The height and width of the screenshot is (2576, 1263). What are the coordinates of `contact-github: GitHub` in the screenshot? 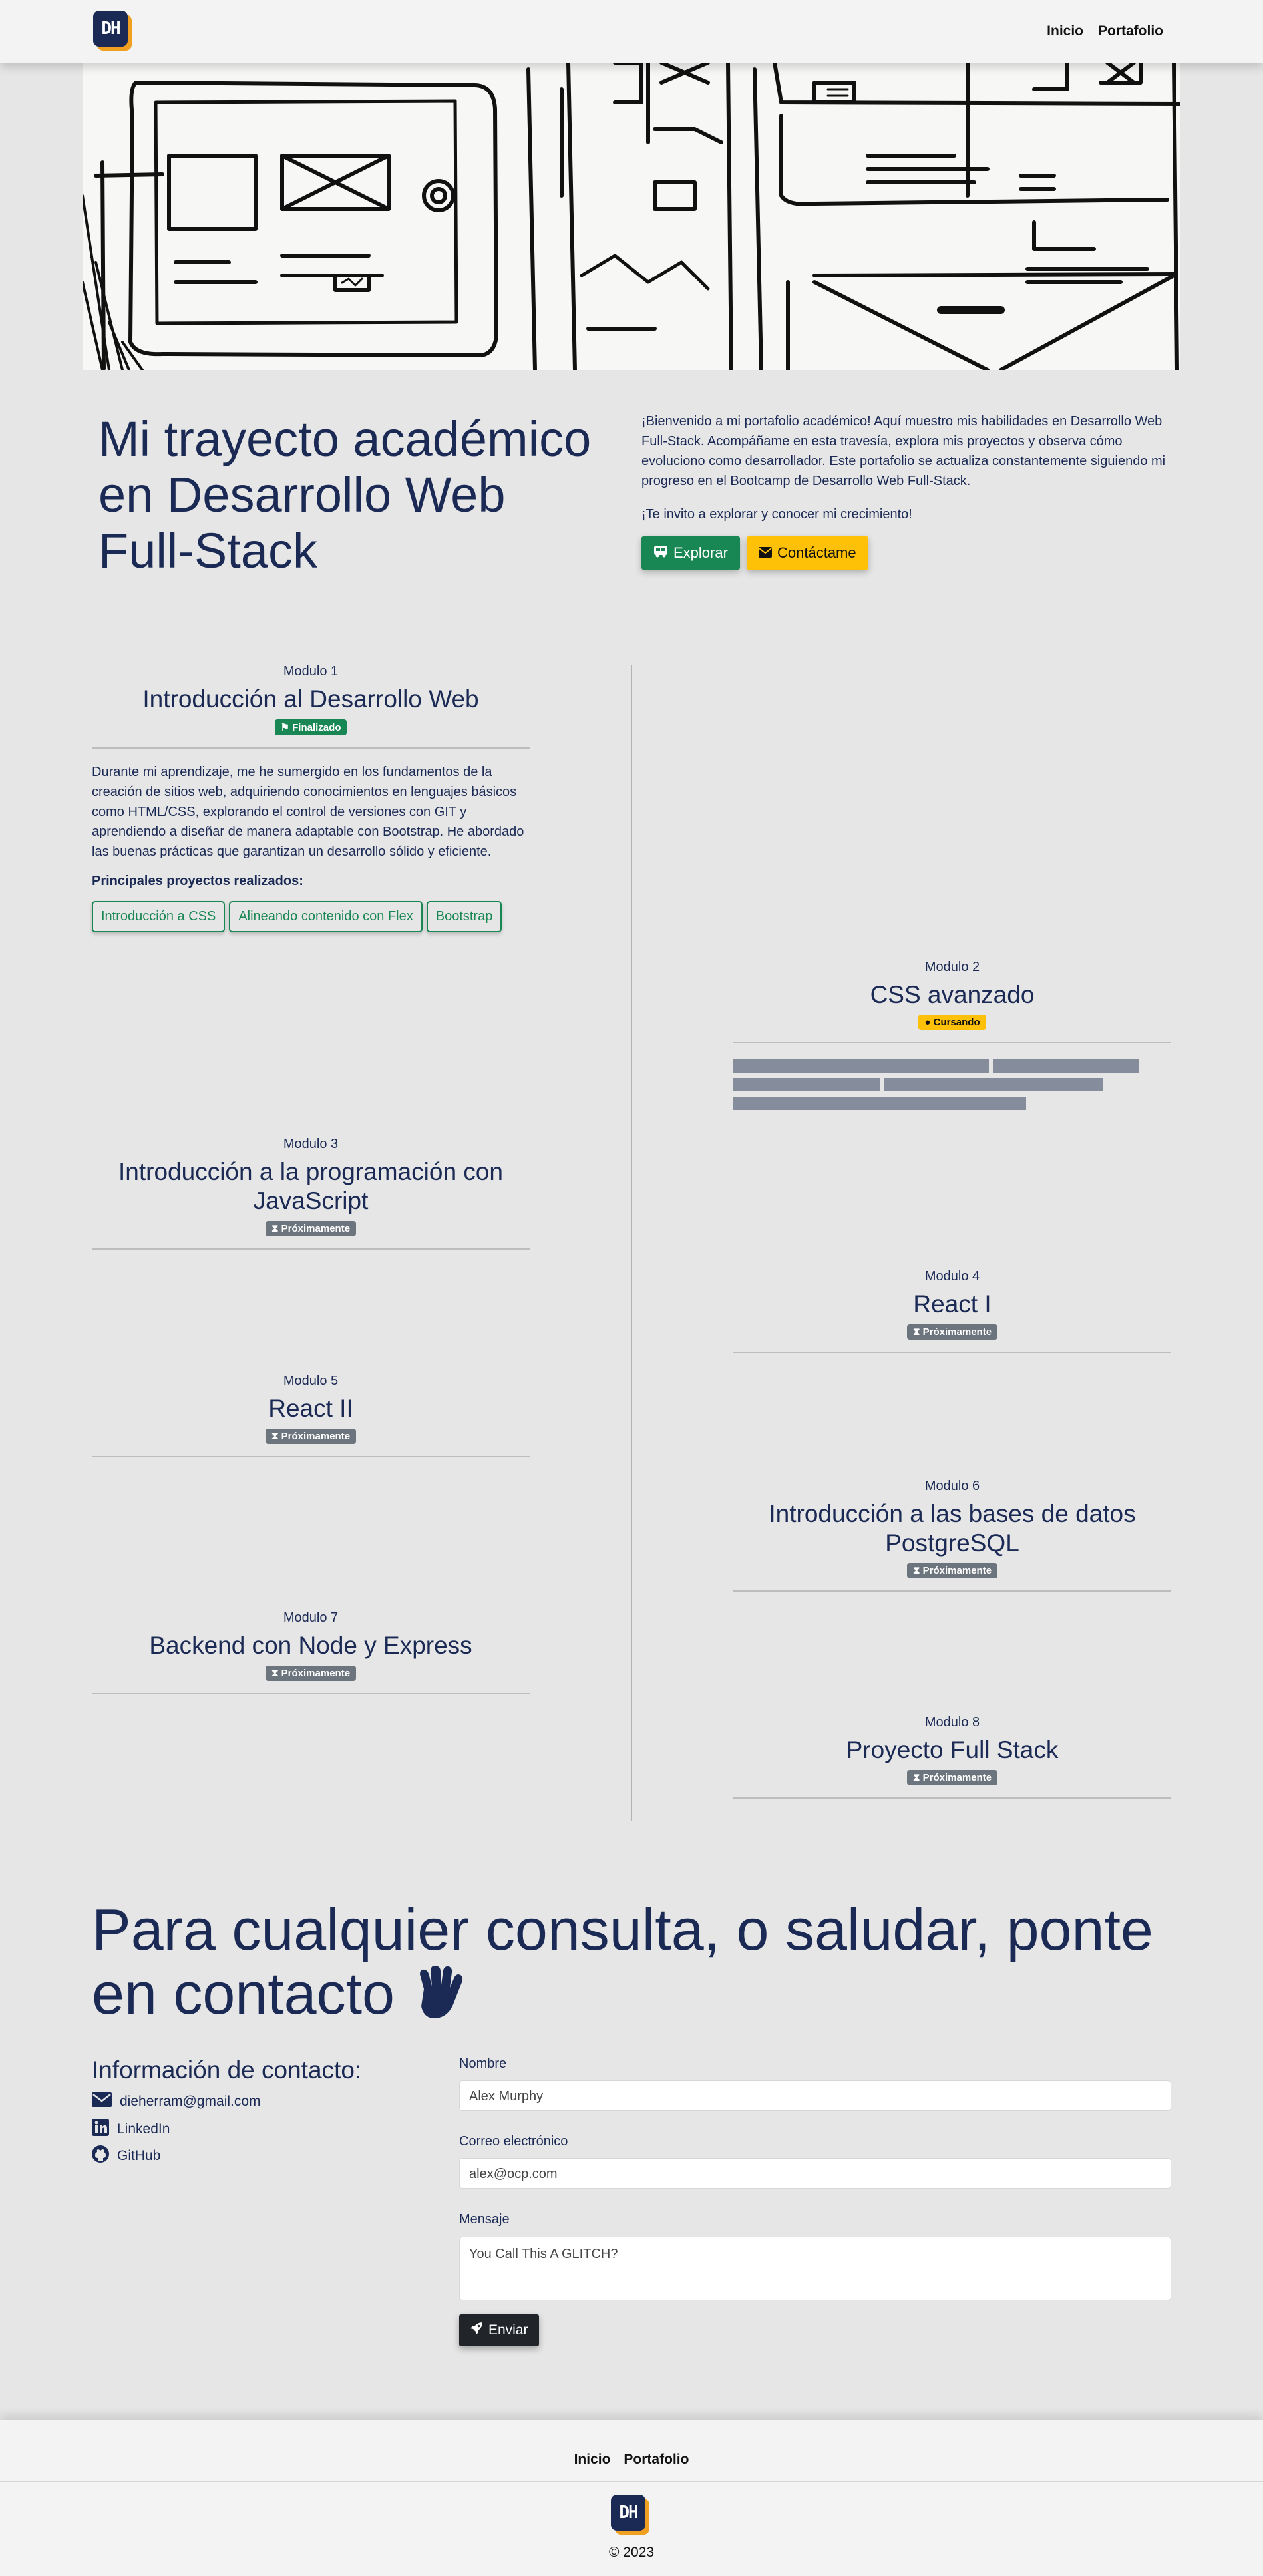 It's located at (126, 2156).